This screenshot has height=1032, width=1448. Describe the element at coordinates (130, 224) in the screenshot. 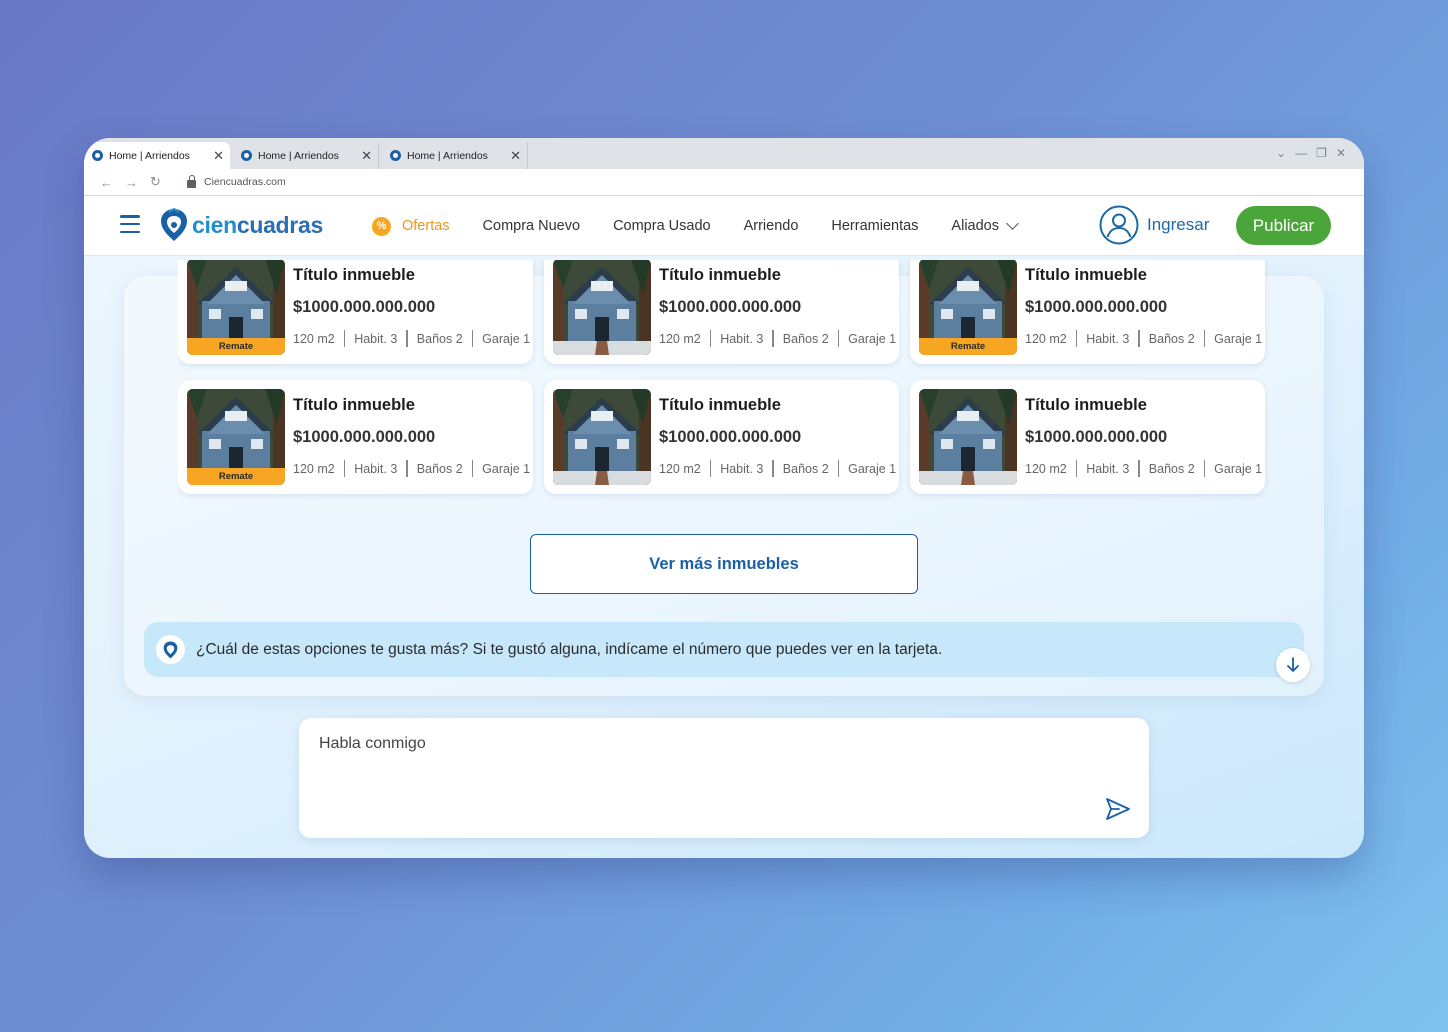

I see `menu-icon` at that location.